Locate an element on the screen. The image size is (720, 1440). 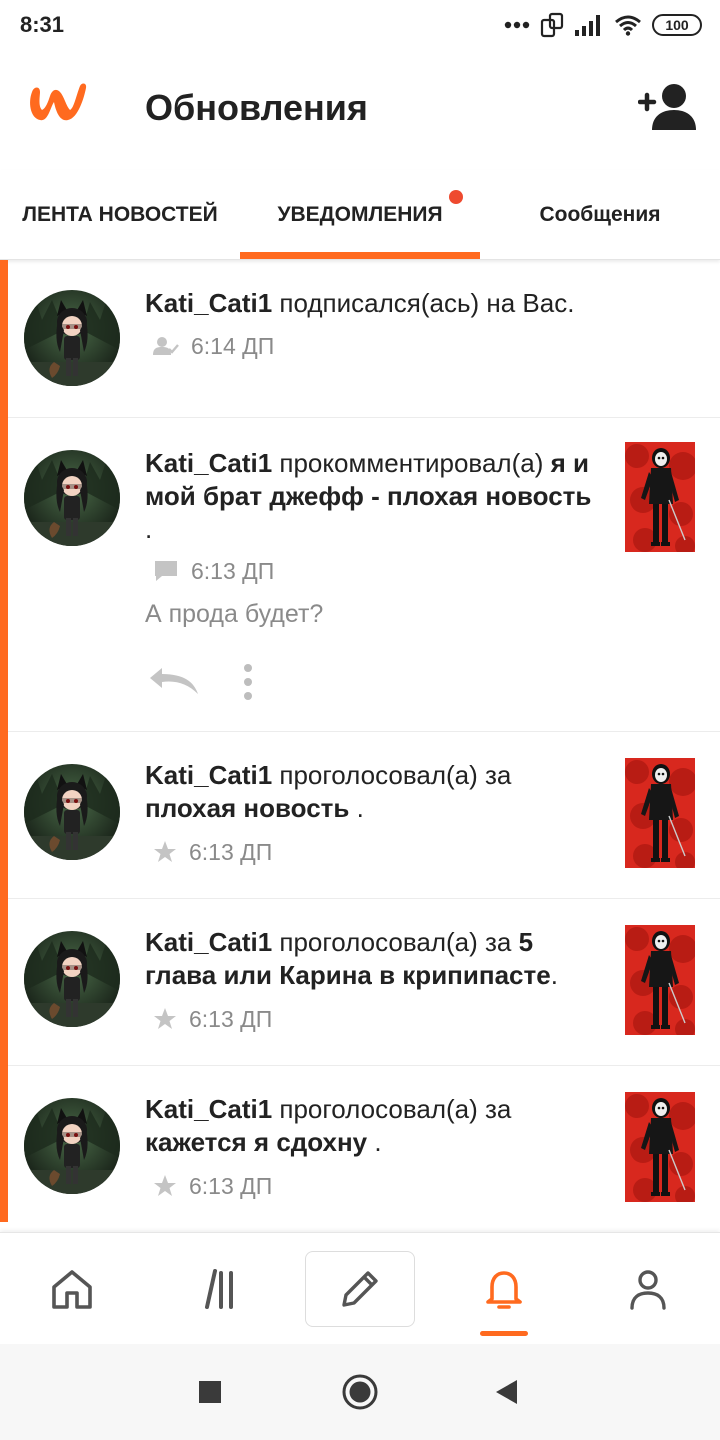
screen-rotate-icon is located at coordinates (552, 25).